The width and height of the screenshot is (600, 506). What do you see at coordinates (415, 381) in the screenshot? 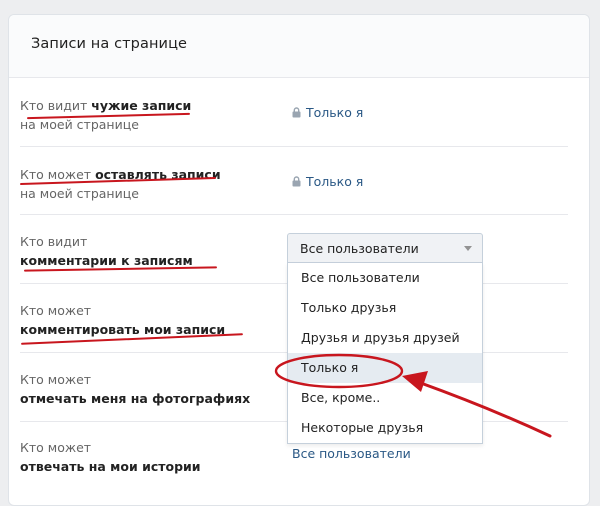
I see `annotation-arrow-head` at bounding box center [415, 381].